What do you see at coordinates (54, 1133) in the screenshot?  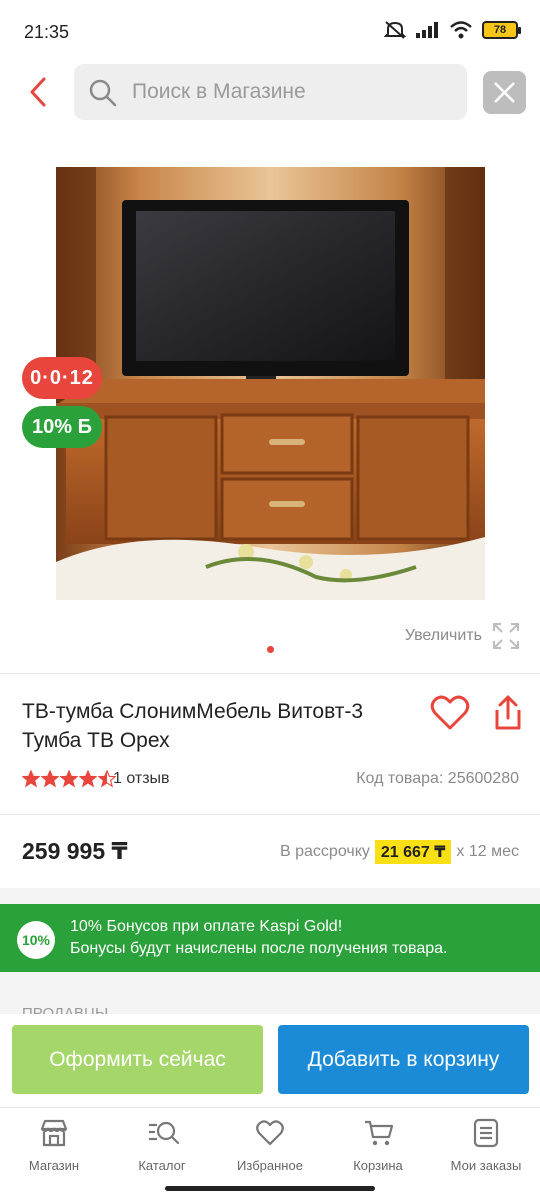 I see `shop-icon` at bounding box center [54, 1133].